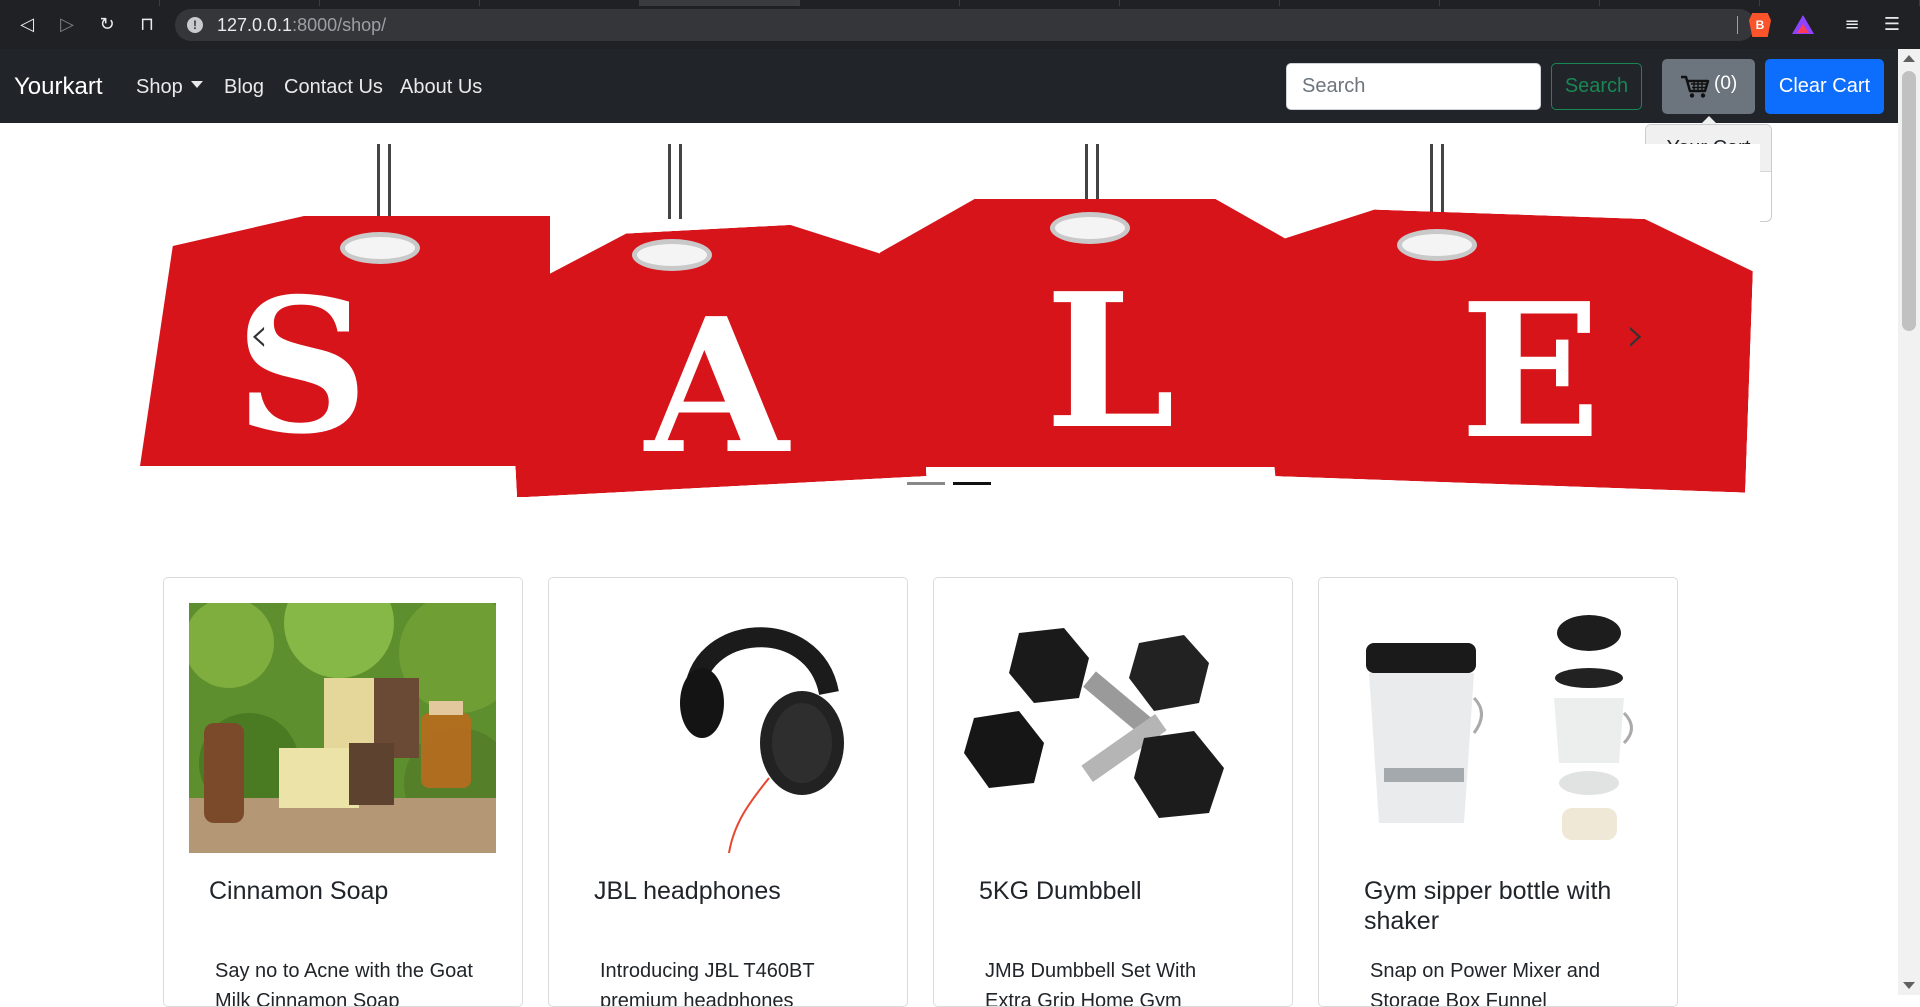  I want to click on back-icon: ◁, so click(27, 25).